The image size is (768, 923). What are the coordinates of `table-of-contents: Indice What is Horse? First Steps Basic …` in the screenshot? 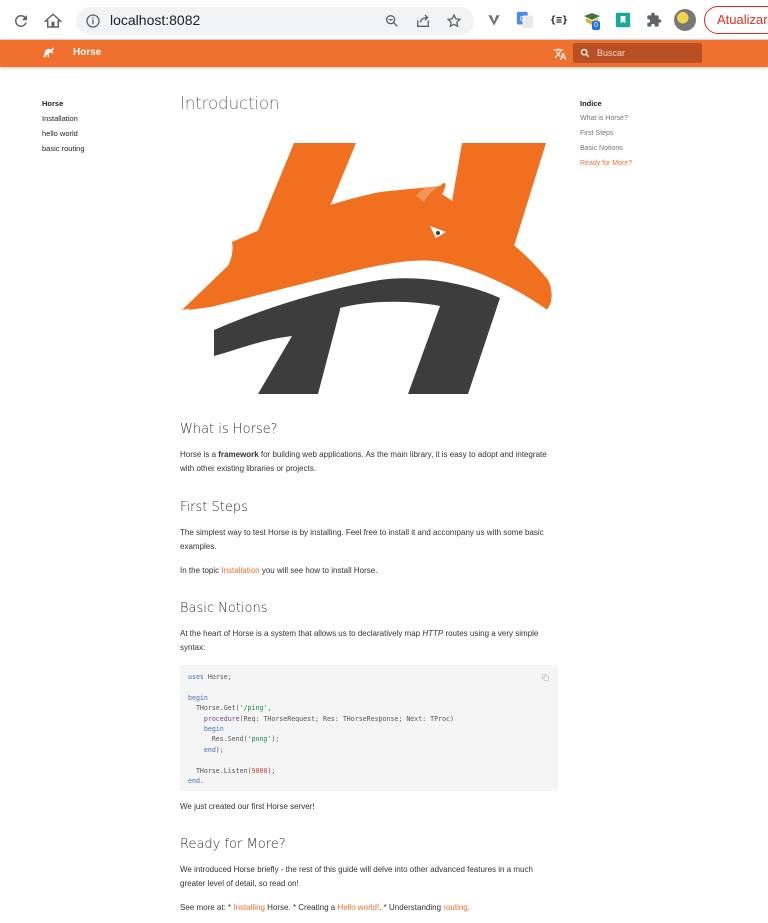 It's located at (606, 133).